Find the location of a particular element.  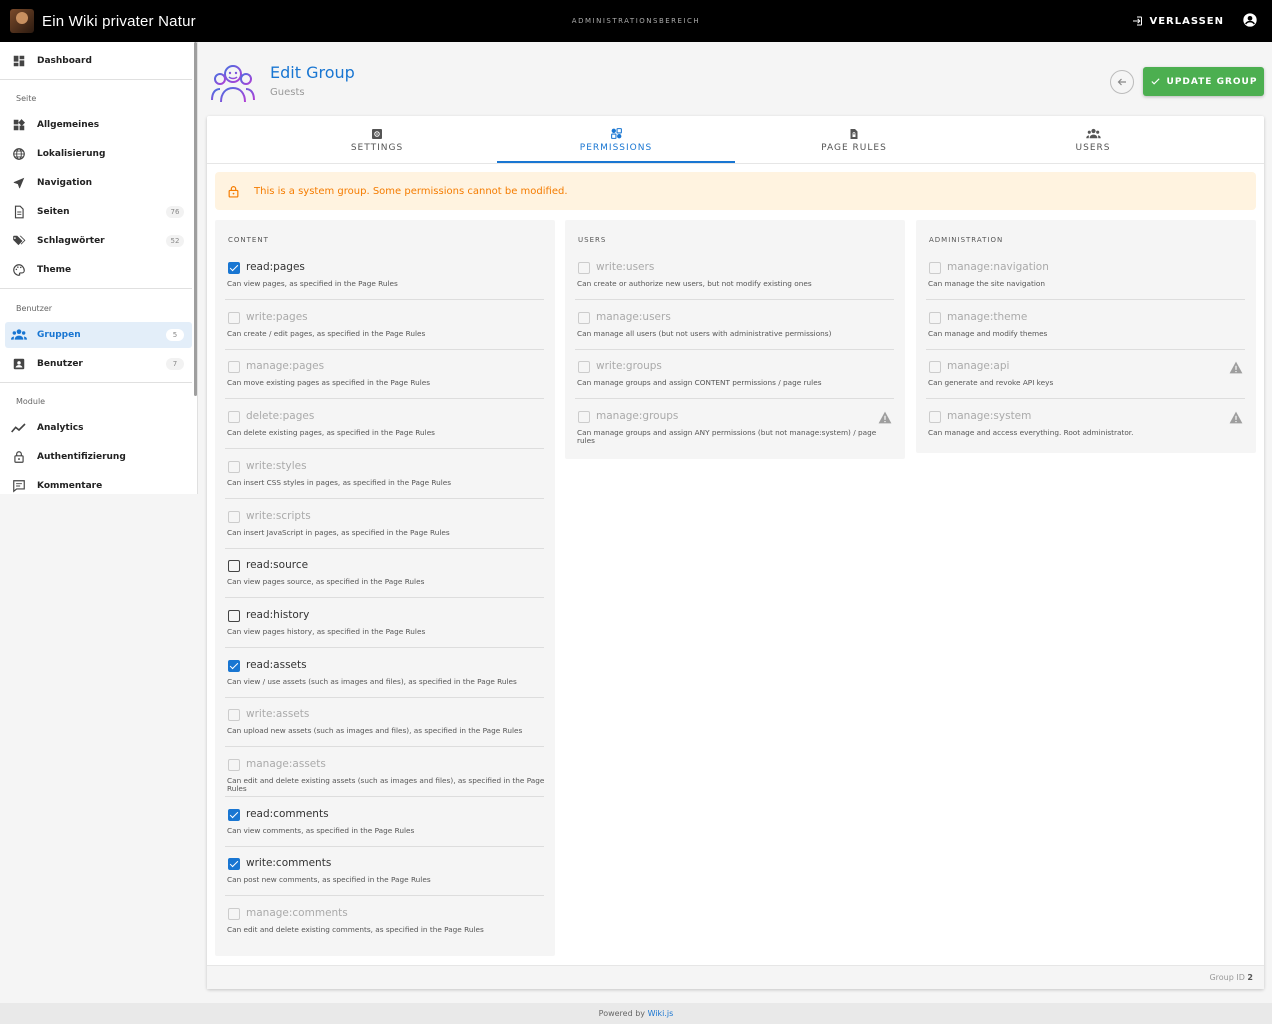

sidebar-item-pages: Seiten 76 is located at coordinates (96, 212).